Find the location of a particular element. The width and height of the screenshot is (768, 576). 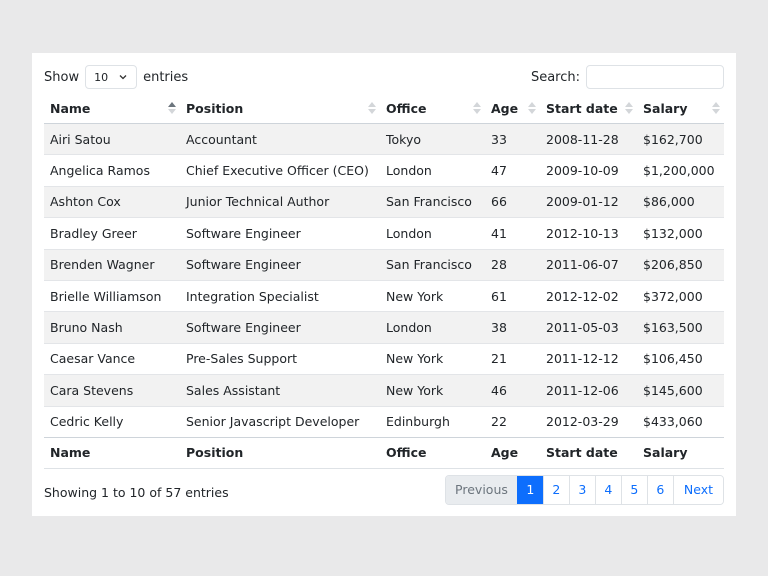

column-header-office: Office is located at coordinates (432, 108).